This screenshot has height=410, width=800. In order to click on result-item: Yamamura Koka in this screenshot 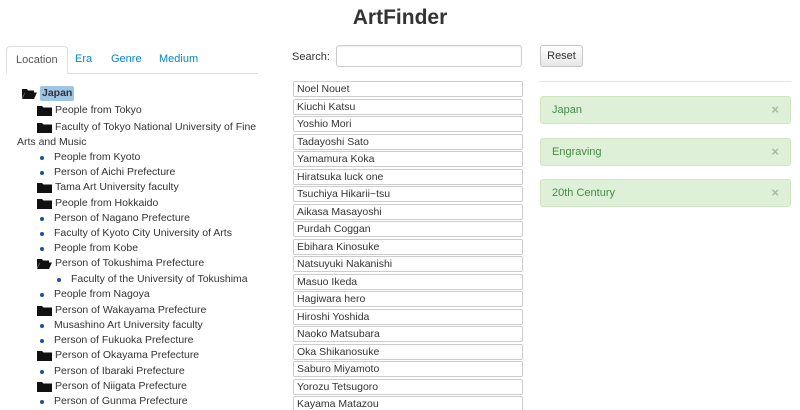, I will do `click(408, 159)`.